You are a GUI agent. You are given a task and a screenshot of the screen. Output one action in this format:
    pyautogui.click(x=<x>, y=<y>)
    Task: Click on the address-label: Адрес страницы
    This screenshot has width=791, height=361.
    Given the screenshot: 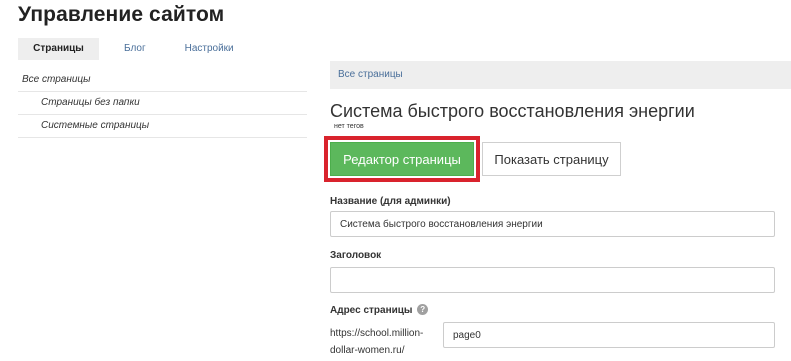 What is the action you would take?
    pyautogui.click(x=371, y=310)
    